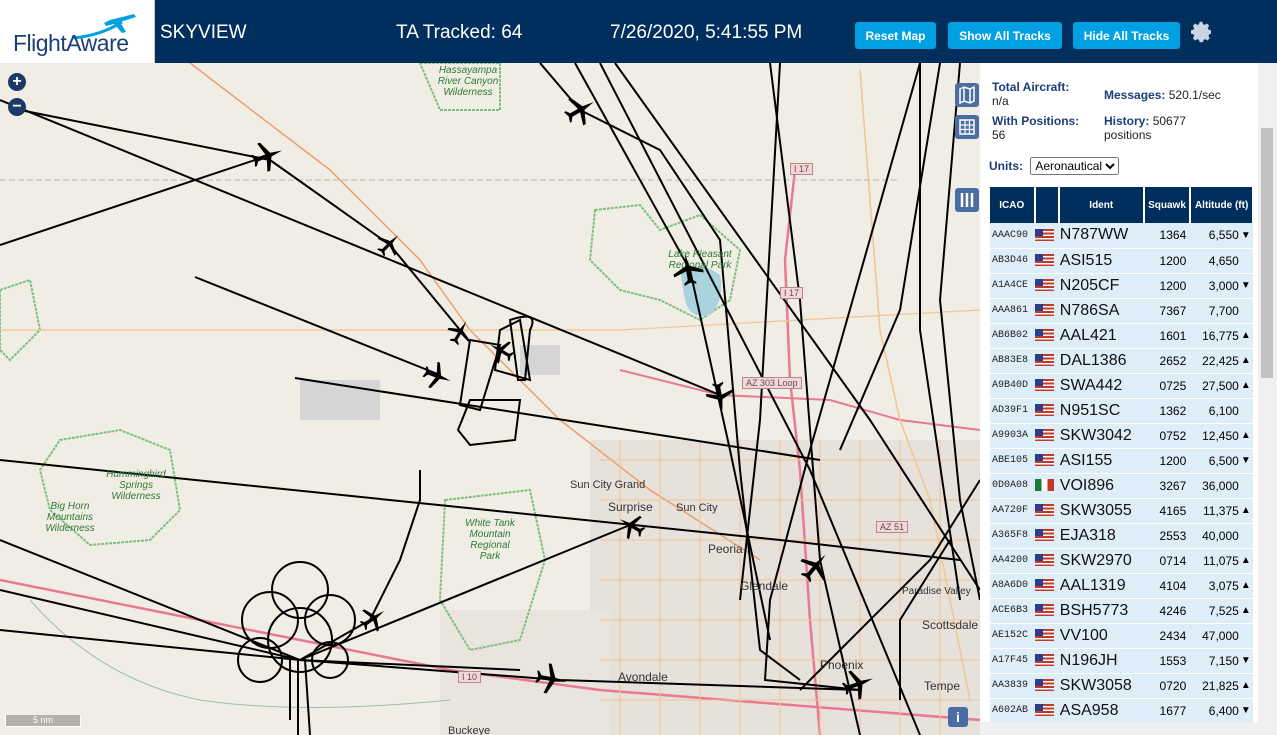  I want to click on altitude-trend: ▼, so click(1246, 286).